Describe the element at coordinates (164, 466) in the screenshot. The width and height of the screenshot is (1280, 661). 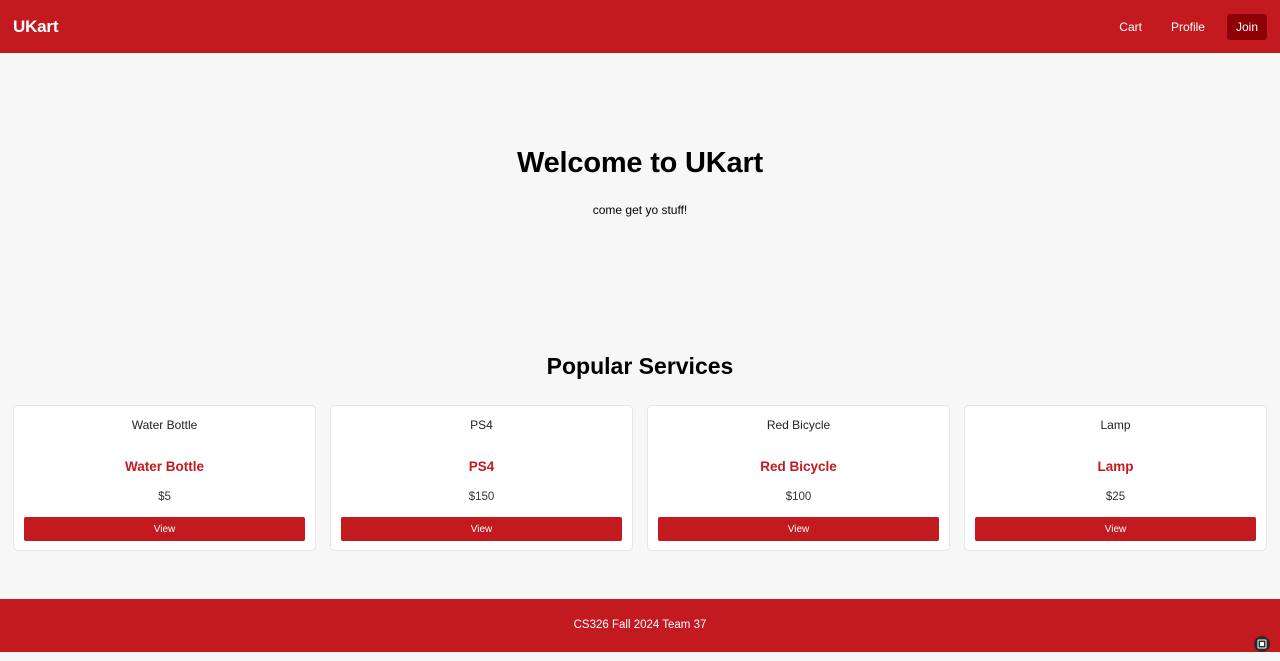
I see `product-name: Water Bottle` at that location.